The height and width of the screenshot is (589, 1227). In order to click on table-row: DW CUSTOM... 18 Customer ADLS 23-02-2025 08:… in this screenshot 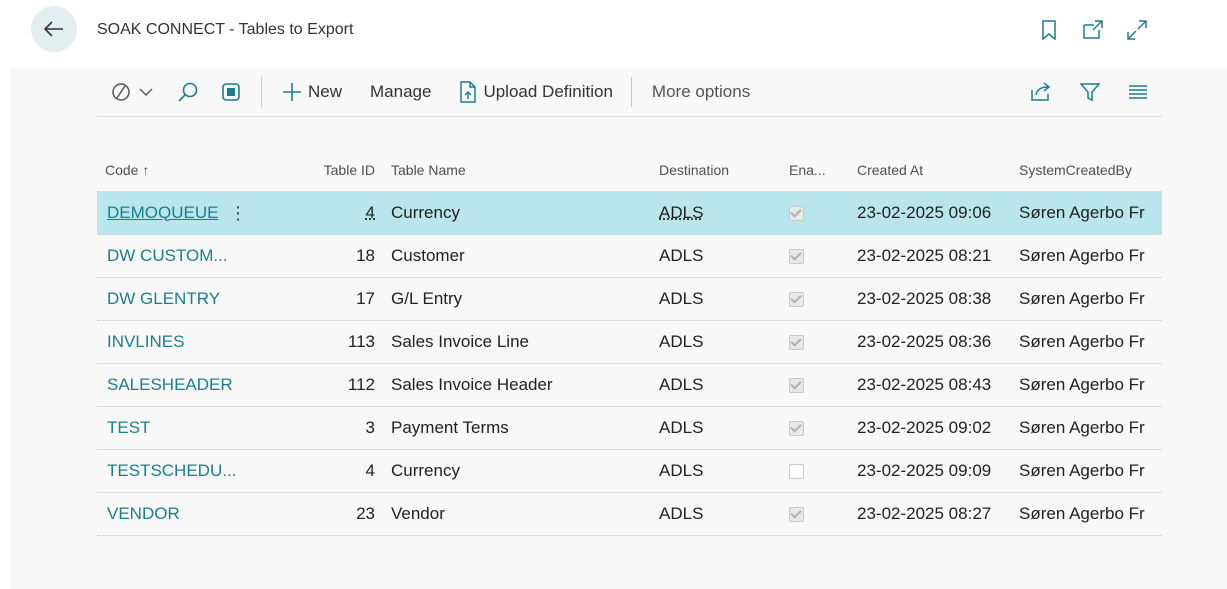, I will do `click(629, 256)`.